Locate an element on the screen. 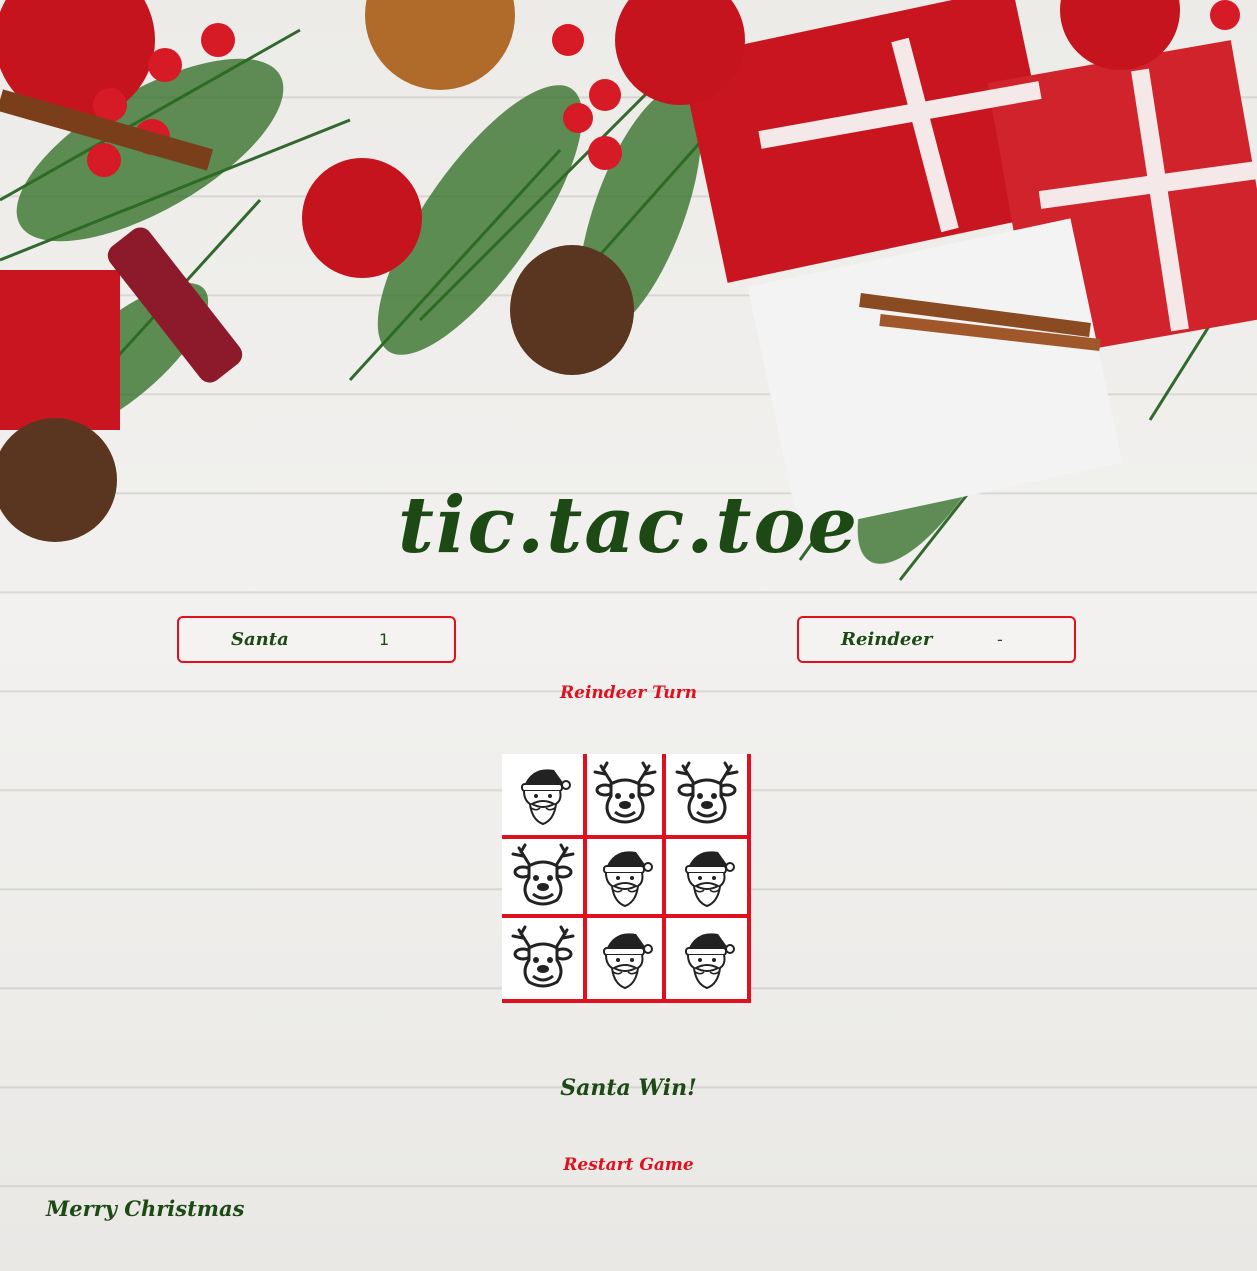  footer-message: Merry Christmas is located at coordinates (145, 1208).